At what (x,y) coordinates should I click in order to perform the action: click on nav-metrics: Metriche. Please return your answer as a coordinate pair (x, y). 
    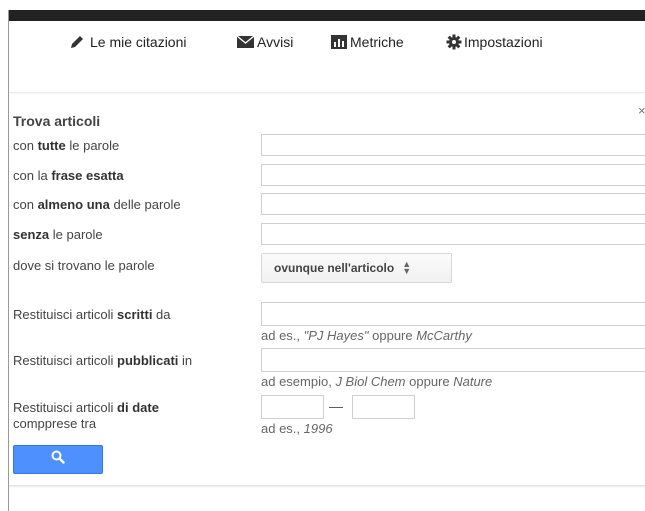
    Looking at the image, I should click on (367, 42).